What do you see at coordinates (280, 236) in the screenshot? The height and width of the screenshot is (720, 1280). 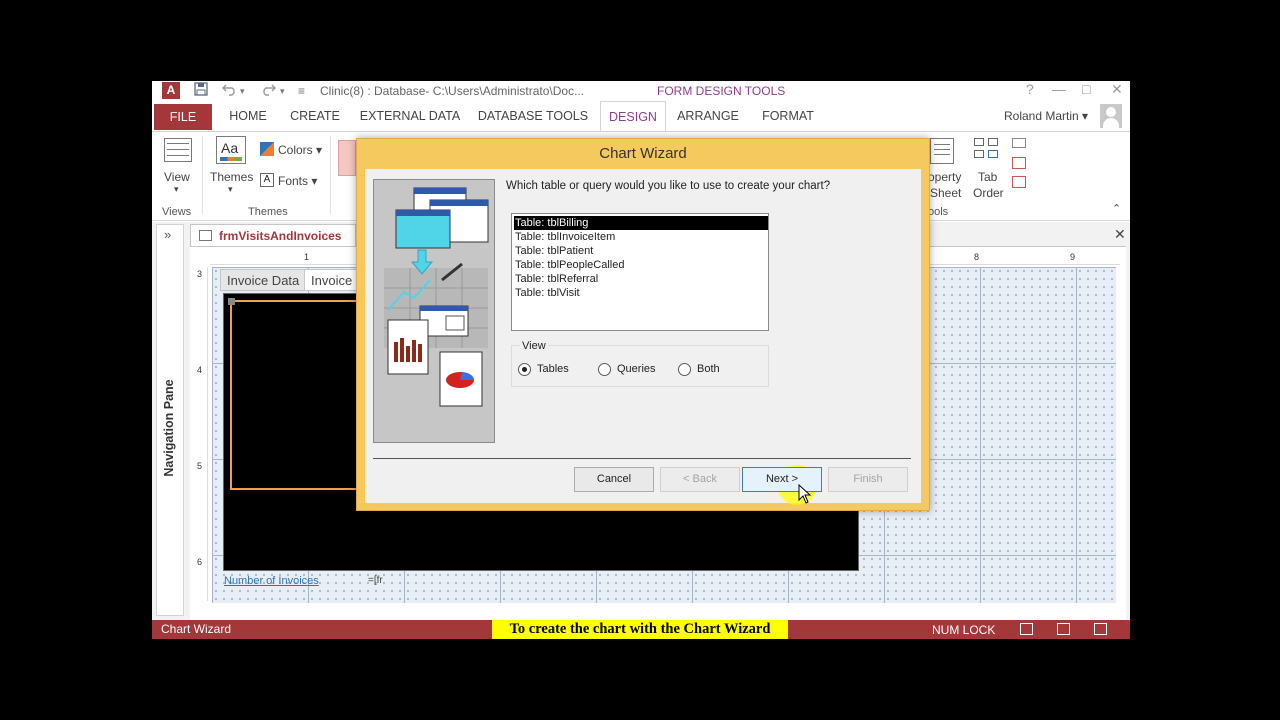 I see `document-tab-label: frmVisitsAndInvoices` at bounding box center [280, 236].